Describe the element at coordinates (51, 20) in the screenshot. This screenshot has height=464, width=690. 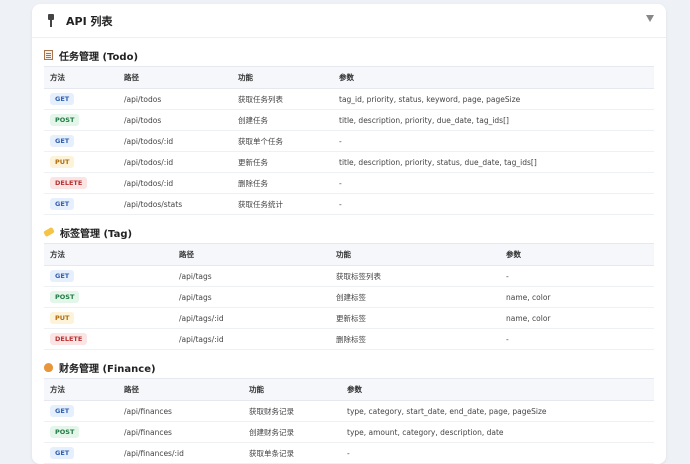
I see `pushpin-icon` at that location.